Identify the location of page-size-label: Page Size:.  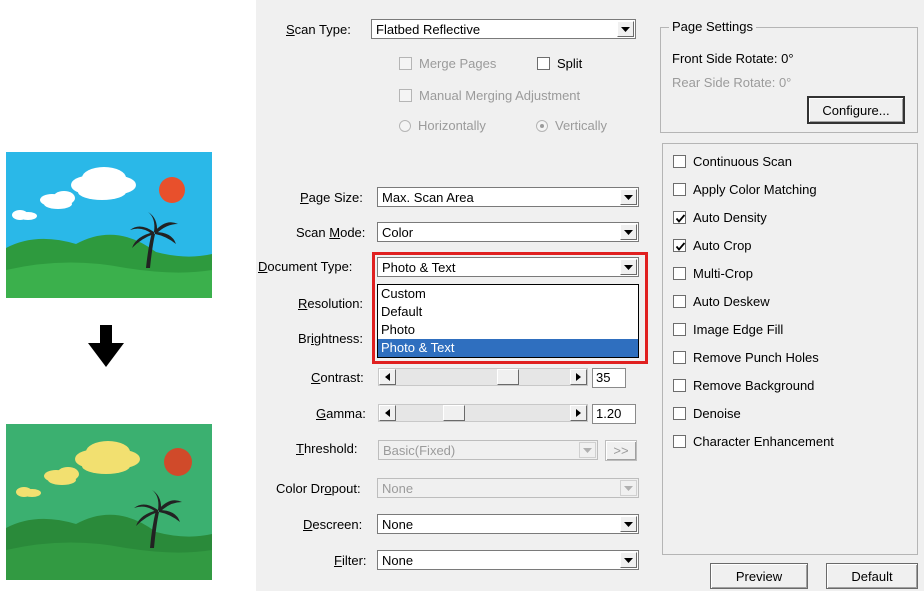
(331, 197).